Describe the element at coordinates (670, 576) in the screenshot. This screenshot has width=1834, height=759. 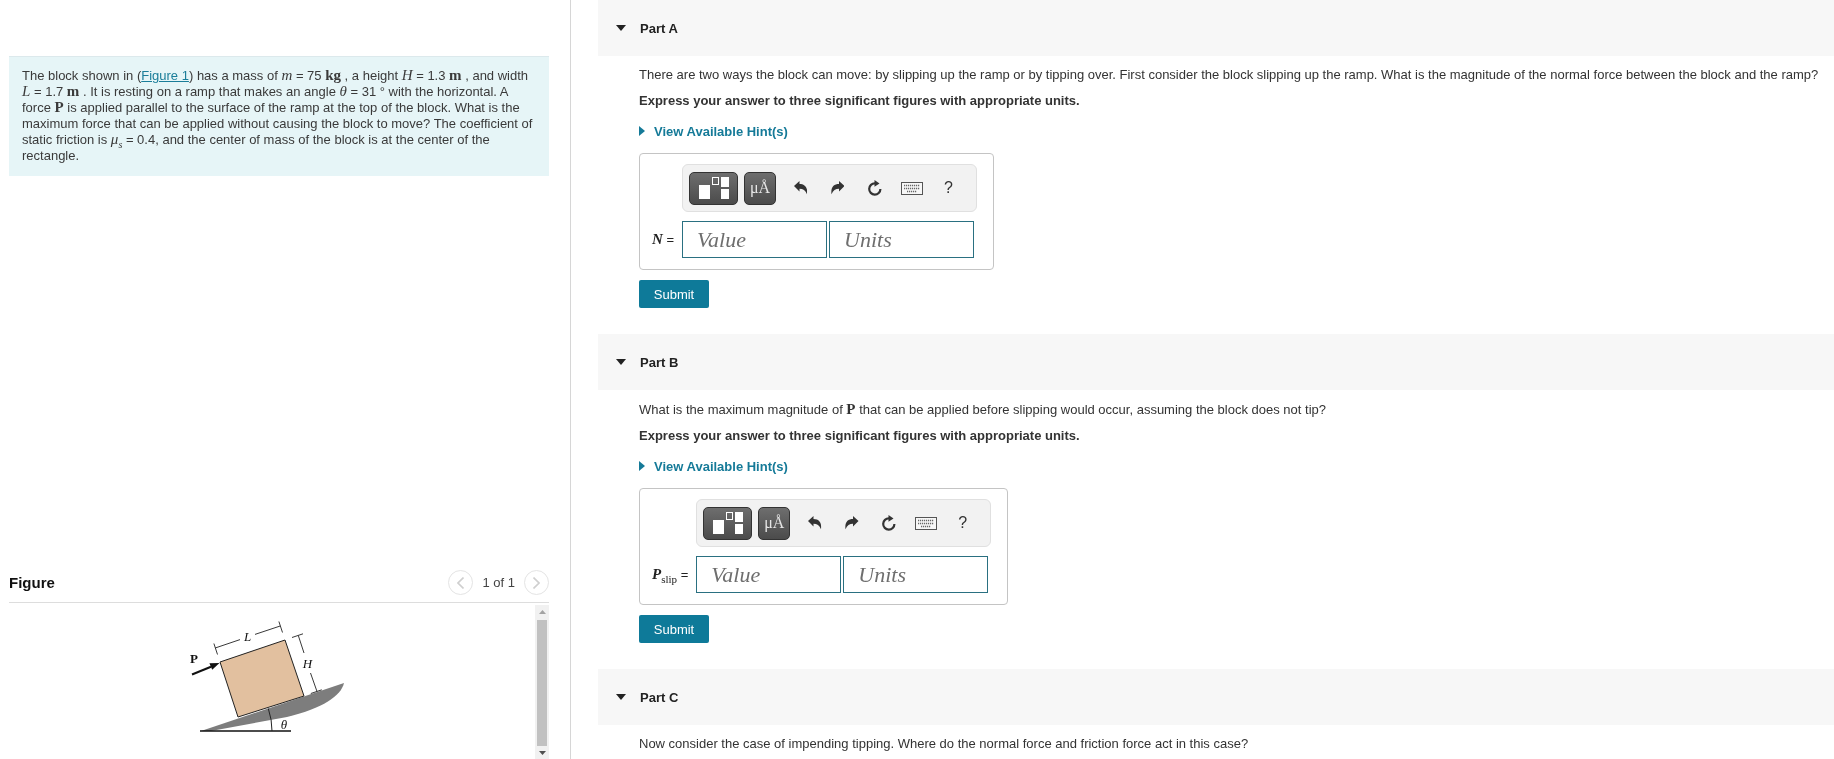
I see `answer-label: P$_{slip}$ =` at that location.